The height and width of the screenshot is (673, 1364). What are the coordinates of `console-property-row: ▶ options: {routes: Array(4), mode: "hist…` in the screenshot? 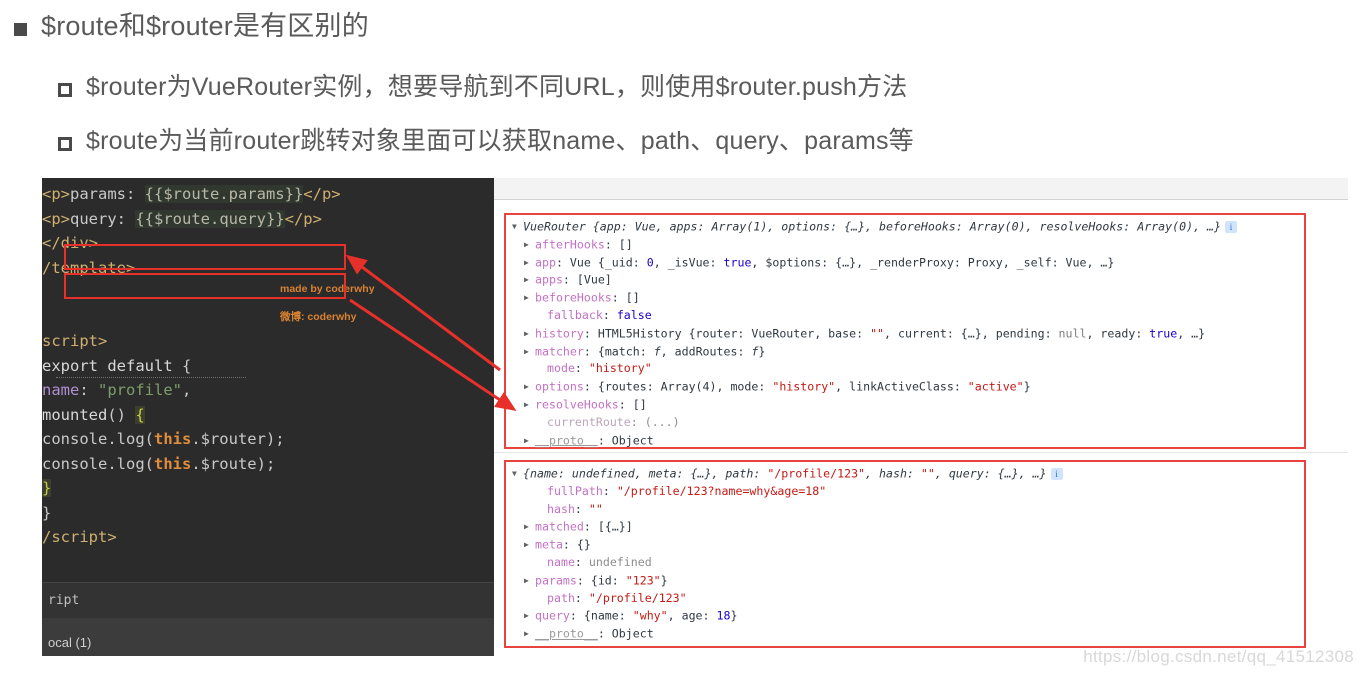 It's located at (905, 387).